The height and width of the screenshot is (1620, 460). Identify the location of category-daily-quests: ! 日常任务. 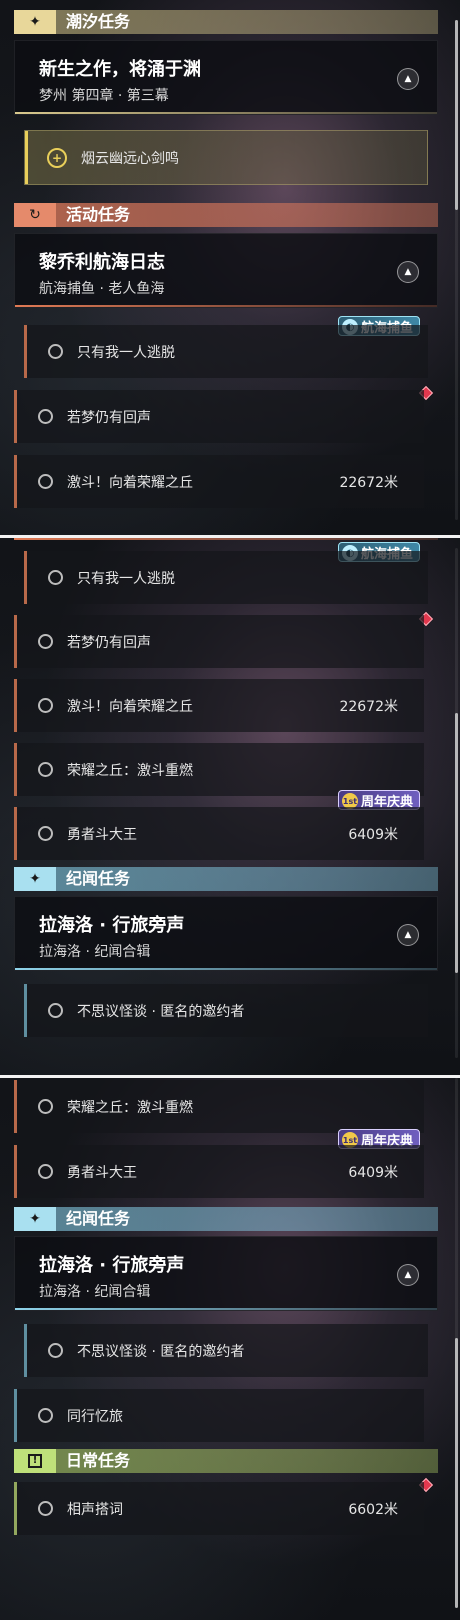
(226, 1461).